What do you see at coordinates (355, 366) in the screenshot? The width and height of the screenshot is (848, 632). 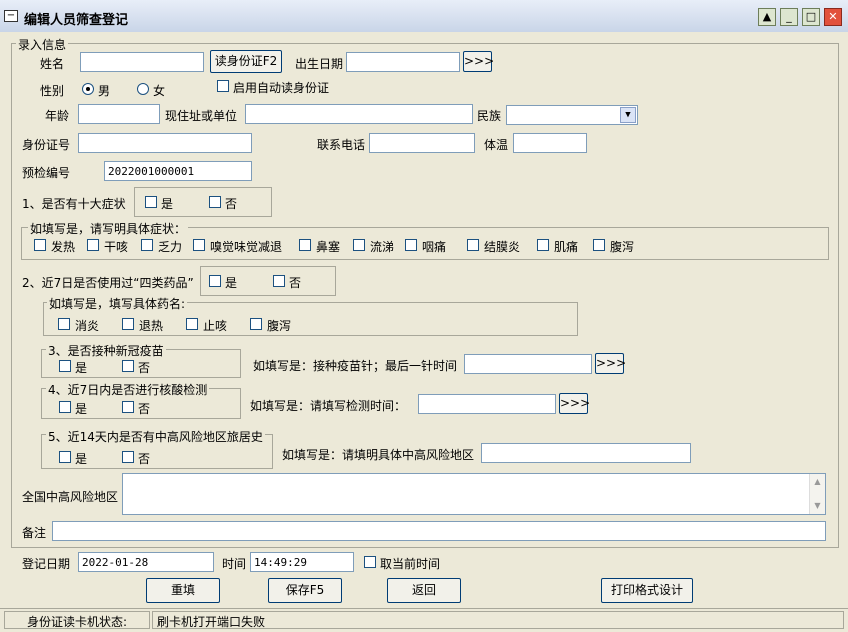 I see `q3-detail-label: 如填写是：接种疫苗针；最后一针时间` at bounding box center [355, 366].